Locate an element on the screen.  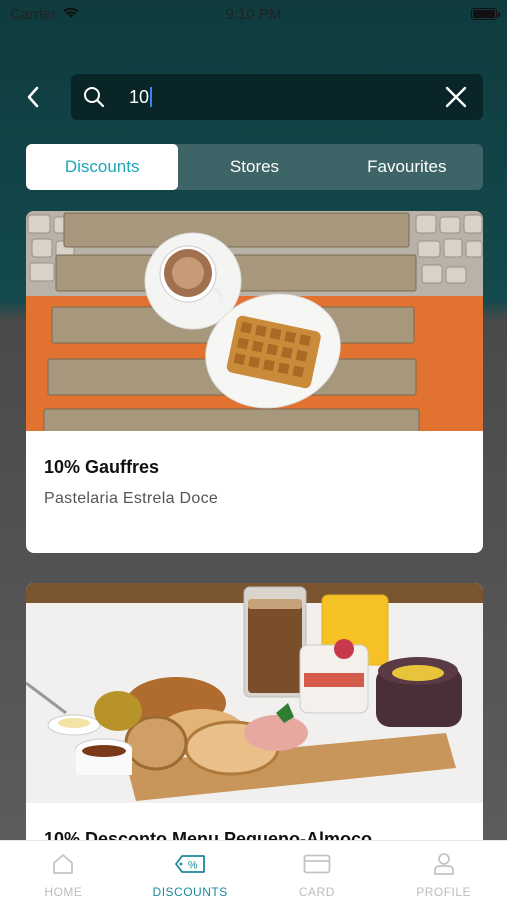
discount-title: 10% Gauffres is located at coordinates (102, 467).